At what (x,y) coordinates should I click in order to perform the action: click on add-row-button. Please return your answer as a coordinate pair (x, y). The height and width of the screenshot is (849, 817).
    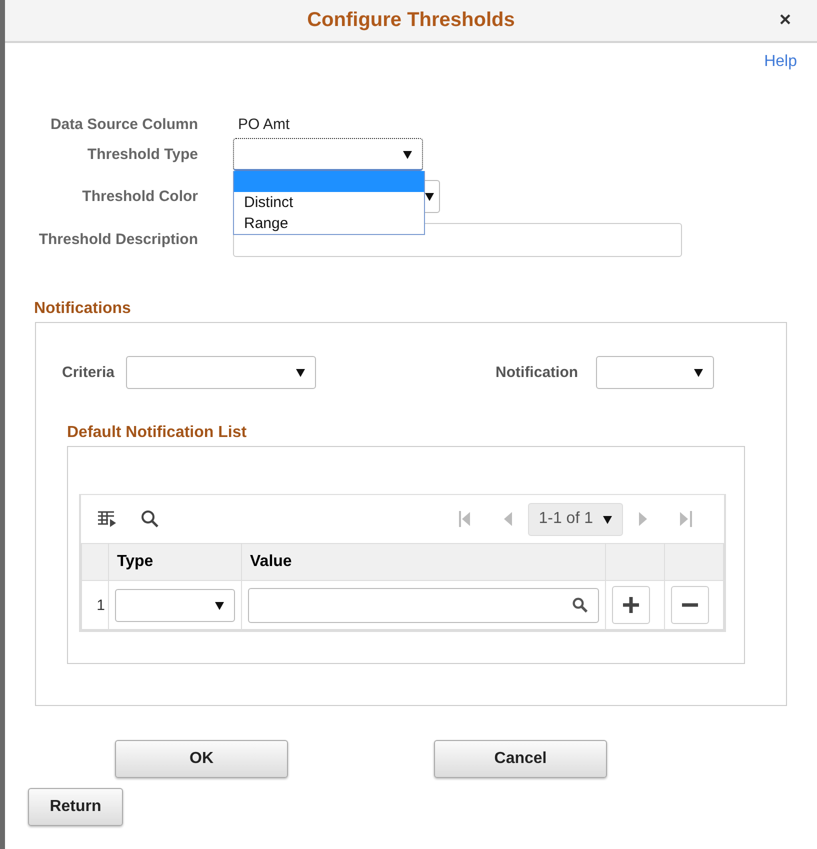
    Looking at the image, I should click on (631, 605).